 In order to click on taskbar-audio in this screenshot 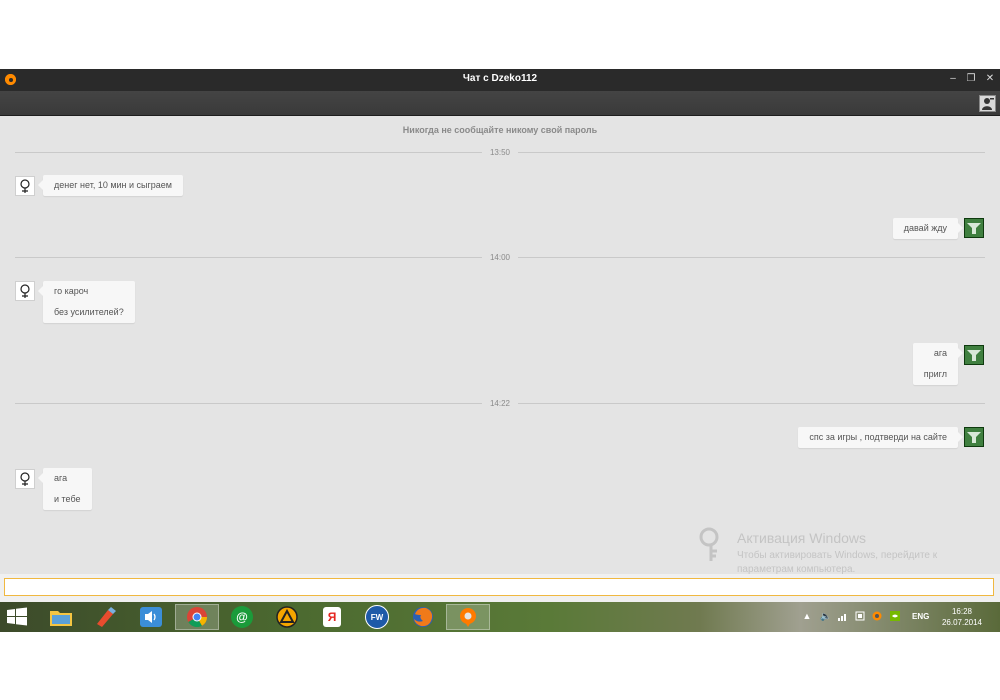, I will do `click(151, 617)`.